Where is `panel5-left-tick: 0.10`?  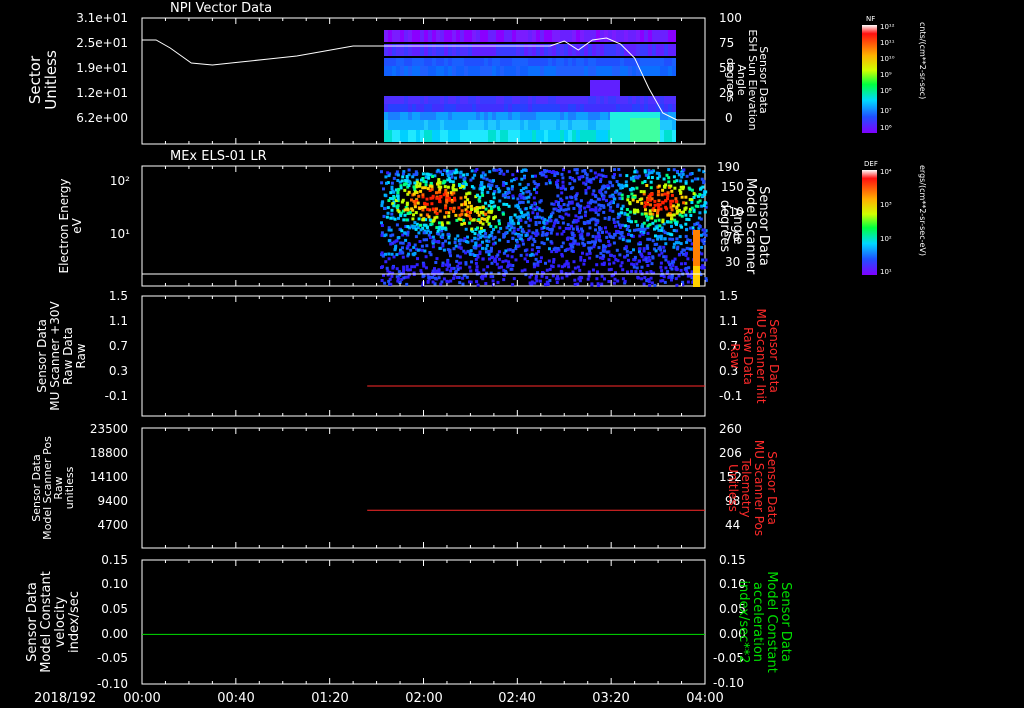
panel5-left-tick: 0.10 is located at coordinates (114, 584).